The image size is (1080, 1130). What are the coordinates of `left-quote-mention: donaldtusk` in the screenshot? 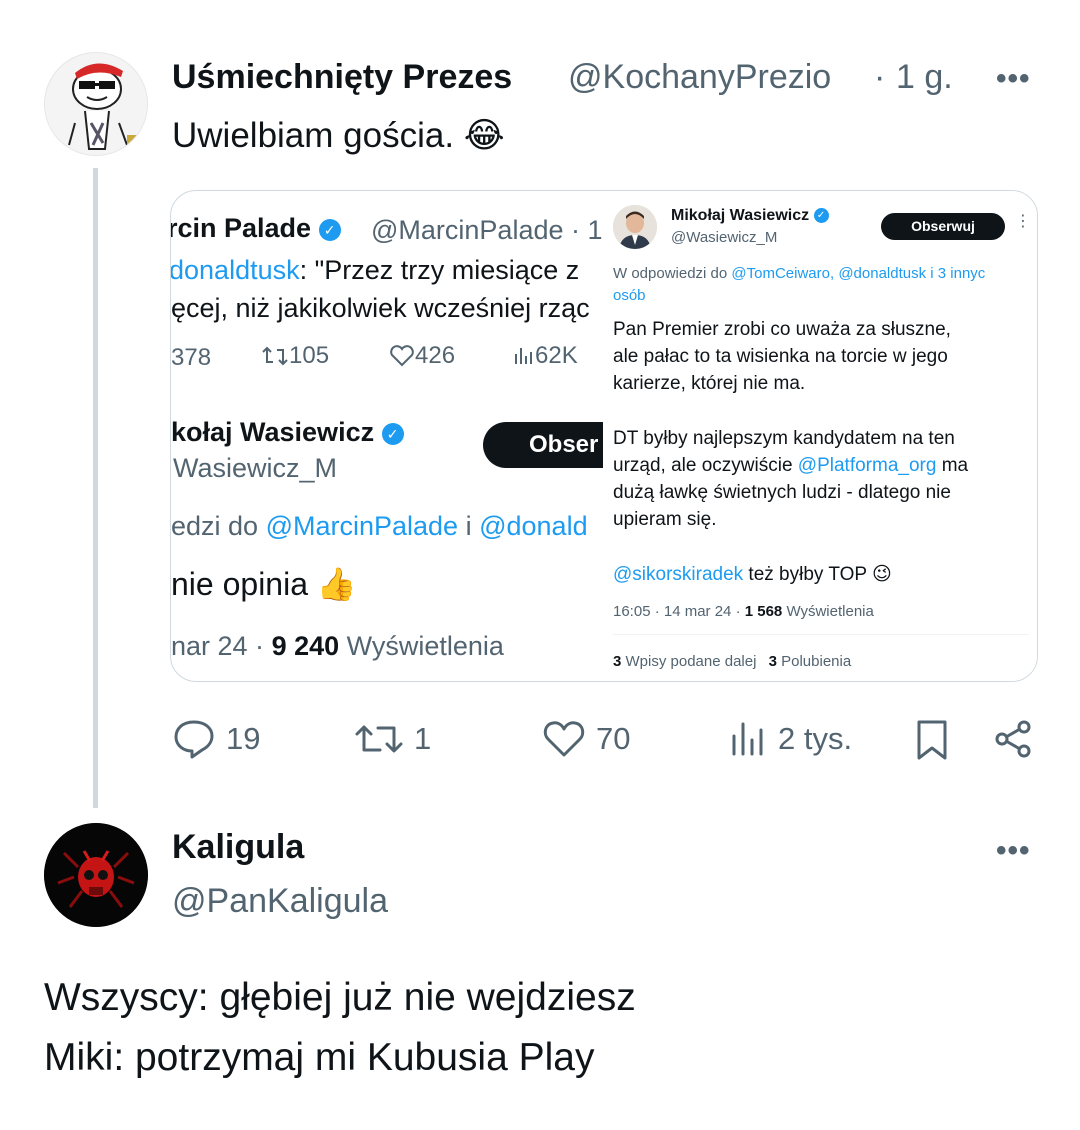 It's located at (235, 270).